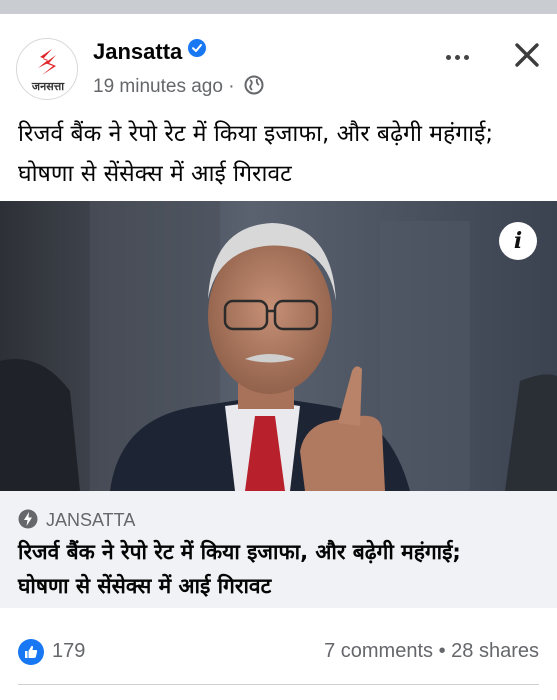  What do you see at coordinates (278, 650) in the screenshot?
I see `engagement-bar: 179 7 comments • 28 shares` at bounding box center [278, 650].